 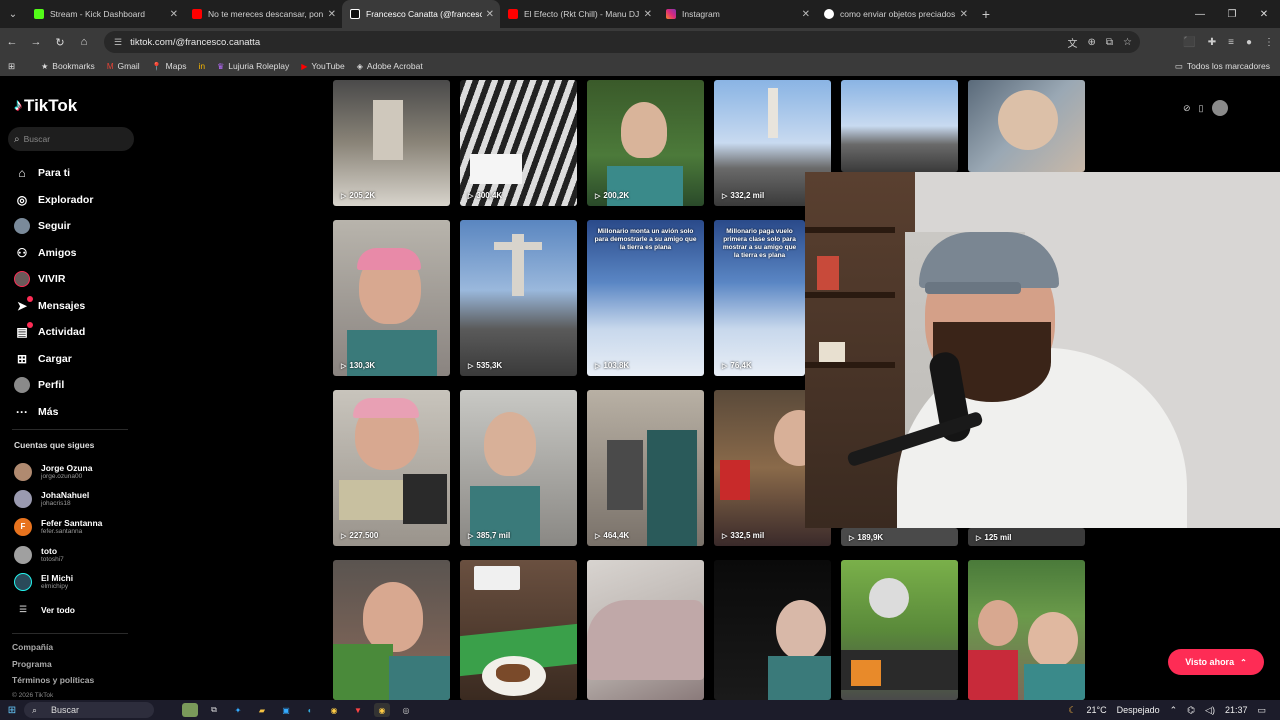 What do you see at coordinates (53, 683) in the screenshot?
I see `footer-link: Términos y políticas` at bounding box center [53, 683].